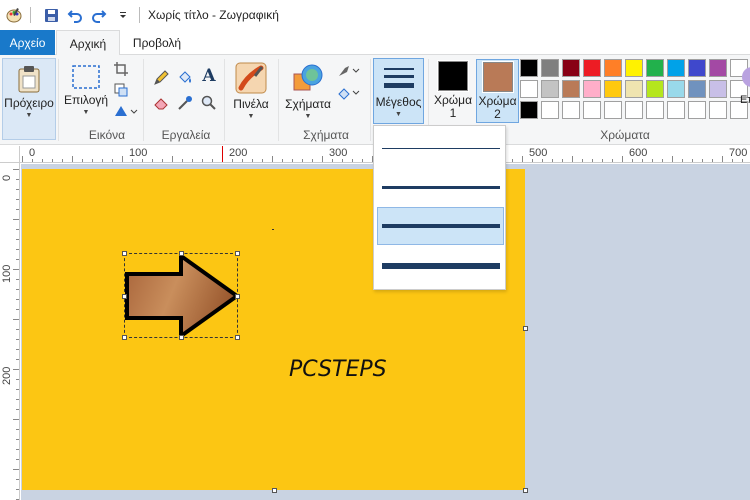 Image resolution: width=750 pixels, height=500 pixels. What do you see at coordinates (251, 89) in the screenshot?
I see `brushes-button: Πινέλα ▼` at bounding box center [251, 89].